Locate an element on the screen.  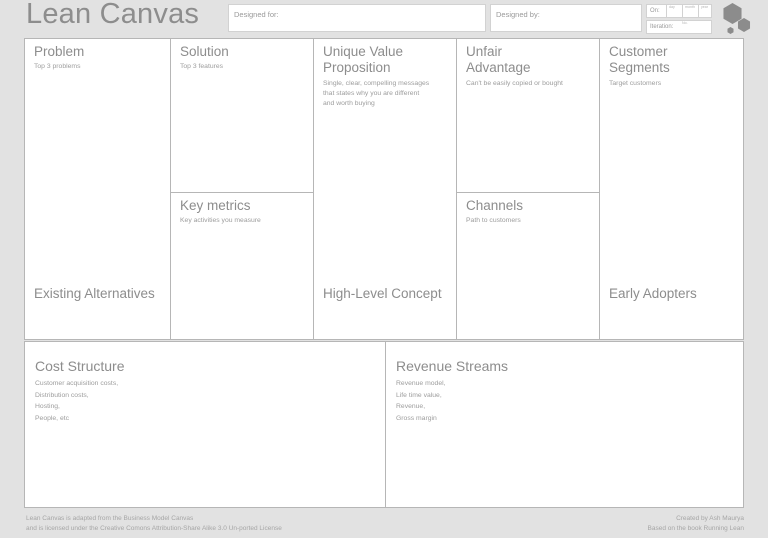
month-field: month is located at coordinates (690, 11).